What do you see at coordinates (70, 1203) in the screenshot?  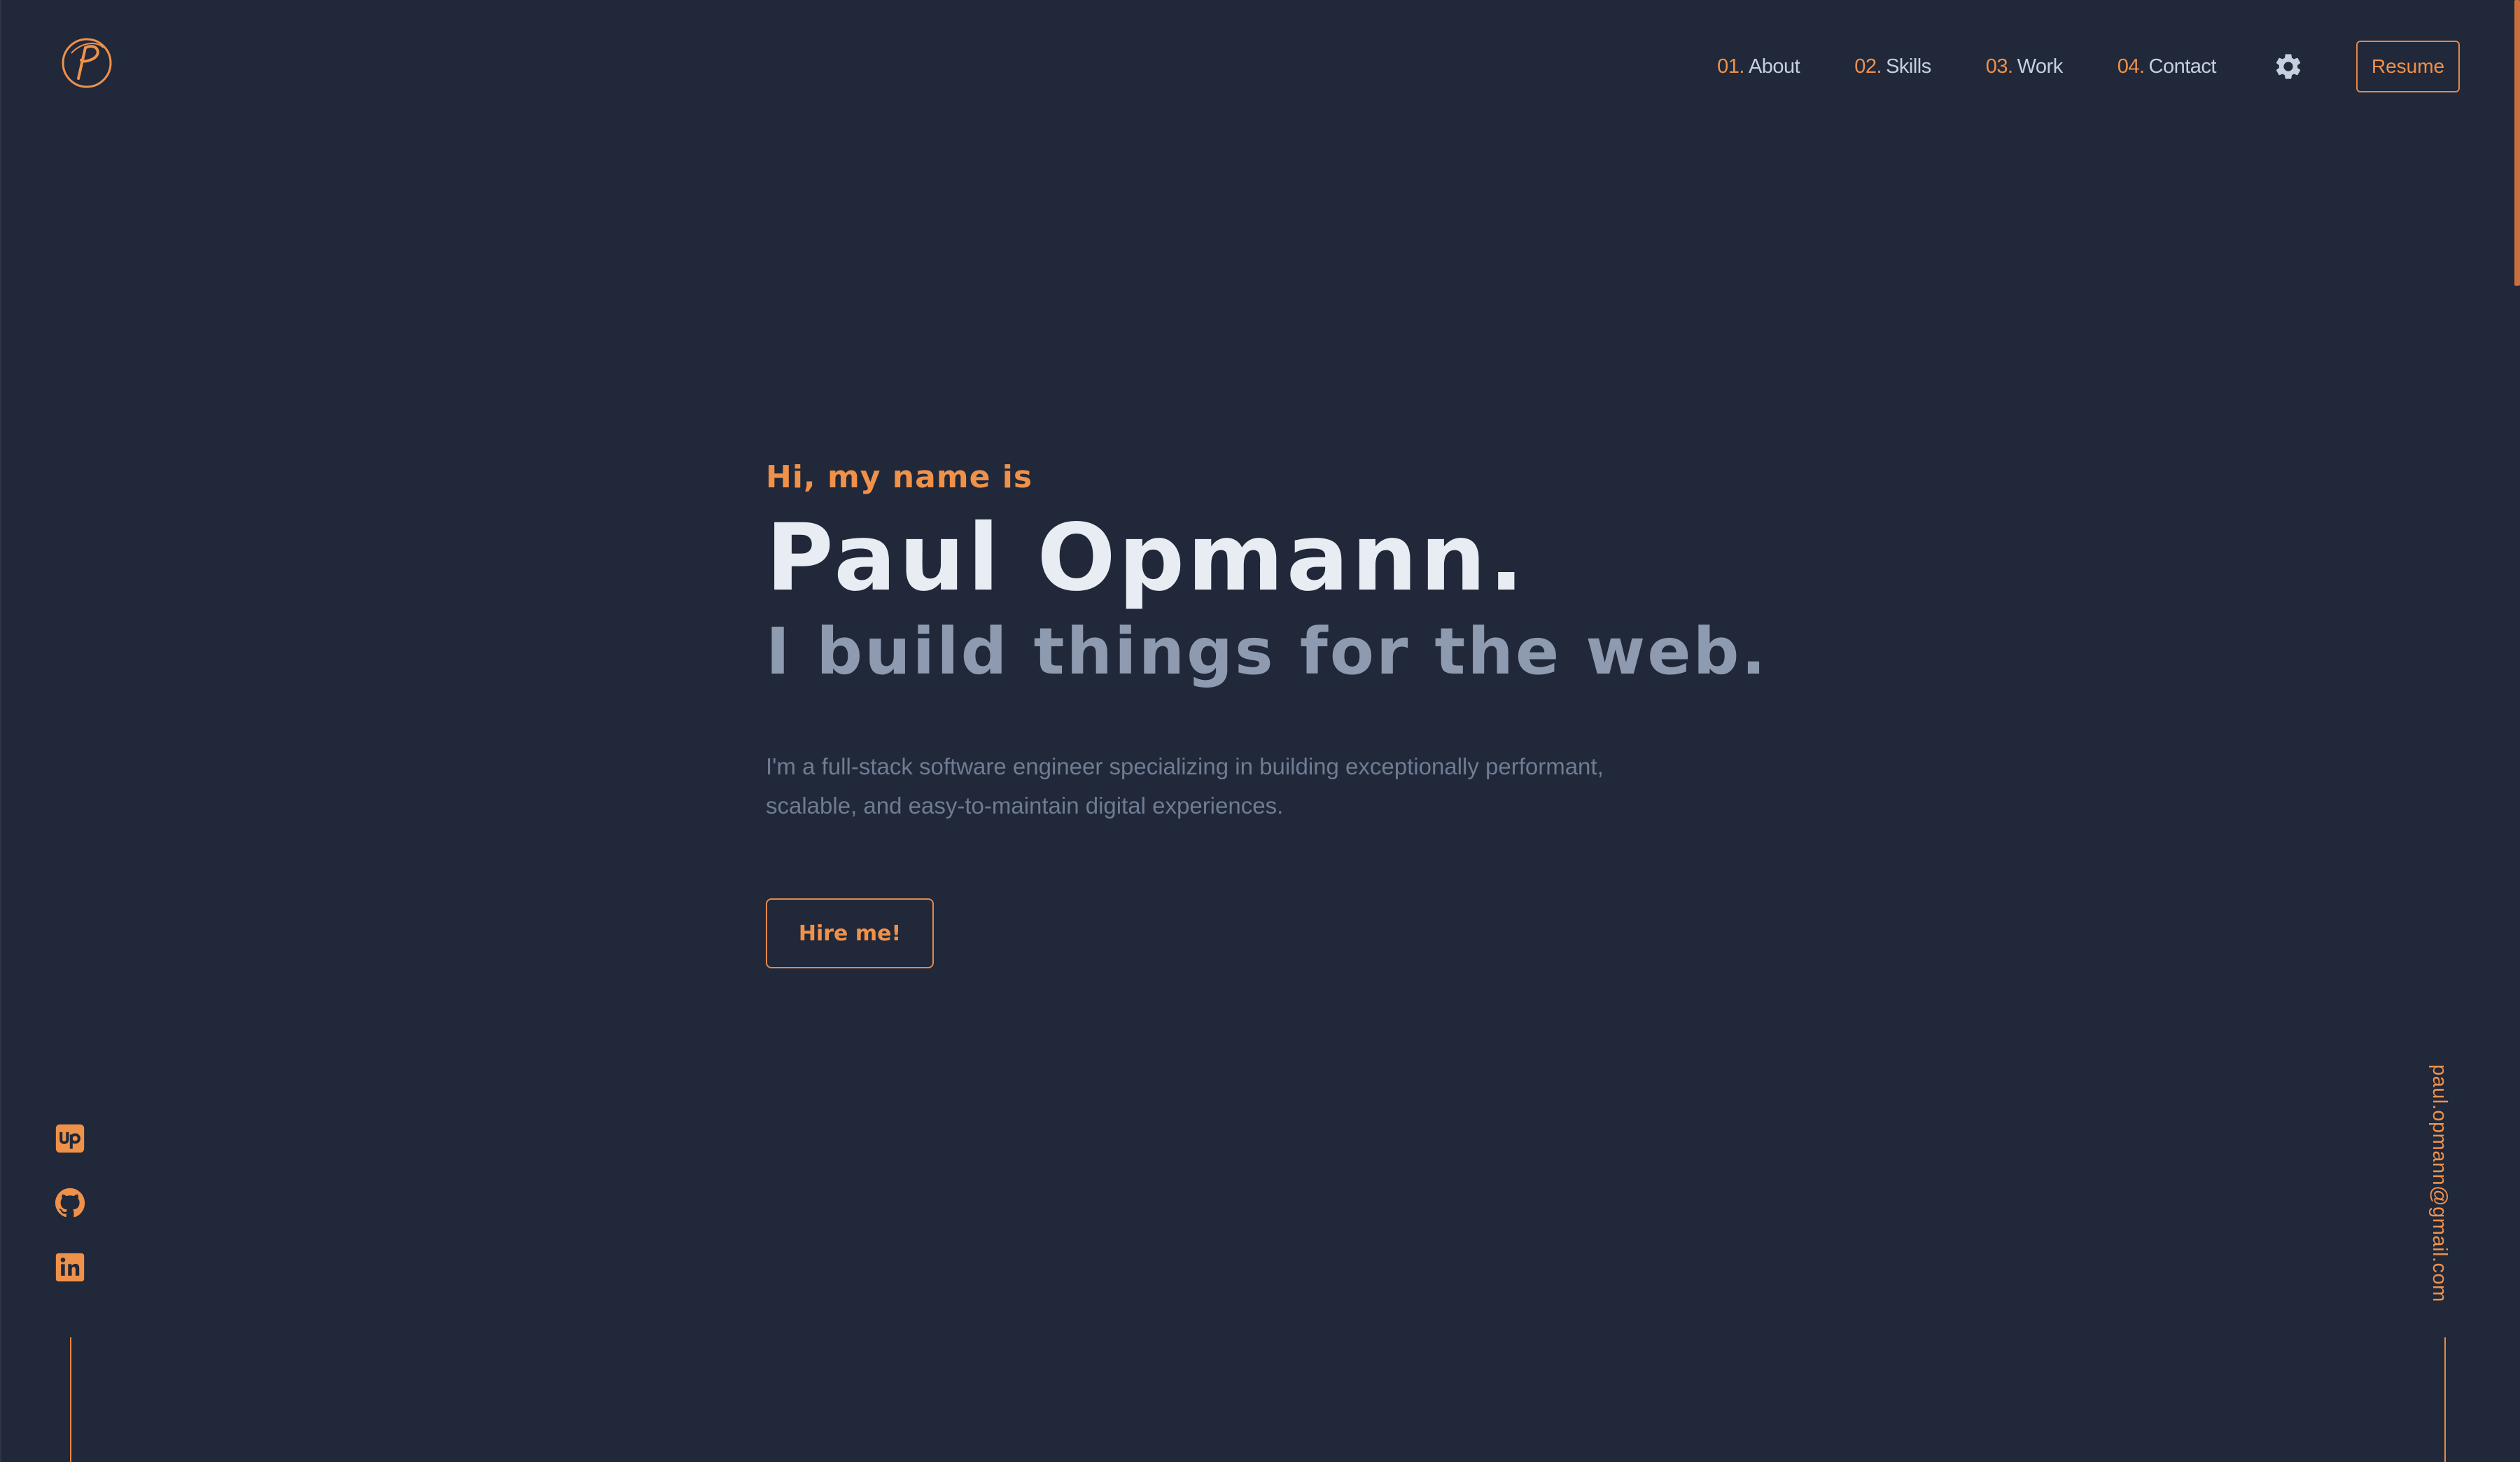 I see `github-icon` at bounding box center [70, 1203].